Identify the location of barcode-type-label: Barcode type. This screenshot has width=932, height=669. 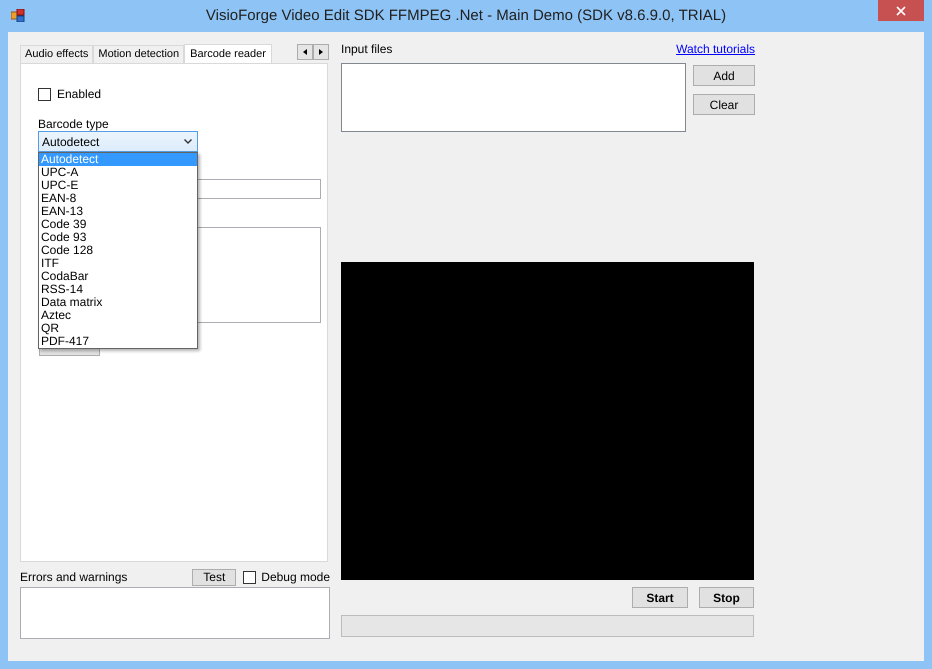
(73, 124).